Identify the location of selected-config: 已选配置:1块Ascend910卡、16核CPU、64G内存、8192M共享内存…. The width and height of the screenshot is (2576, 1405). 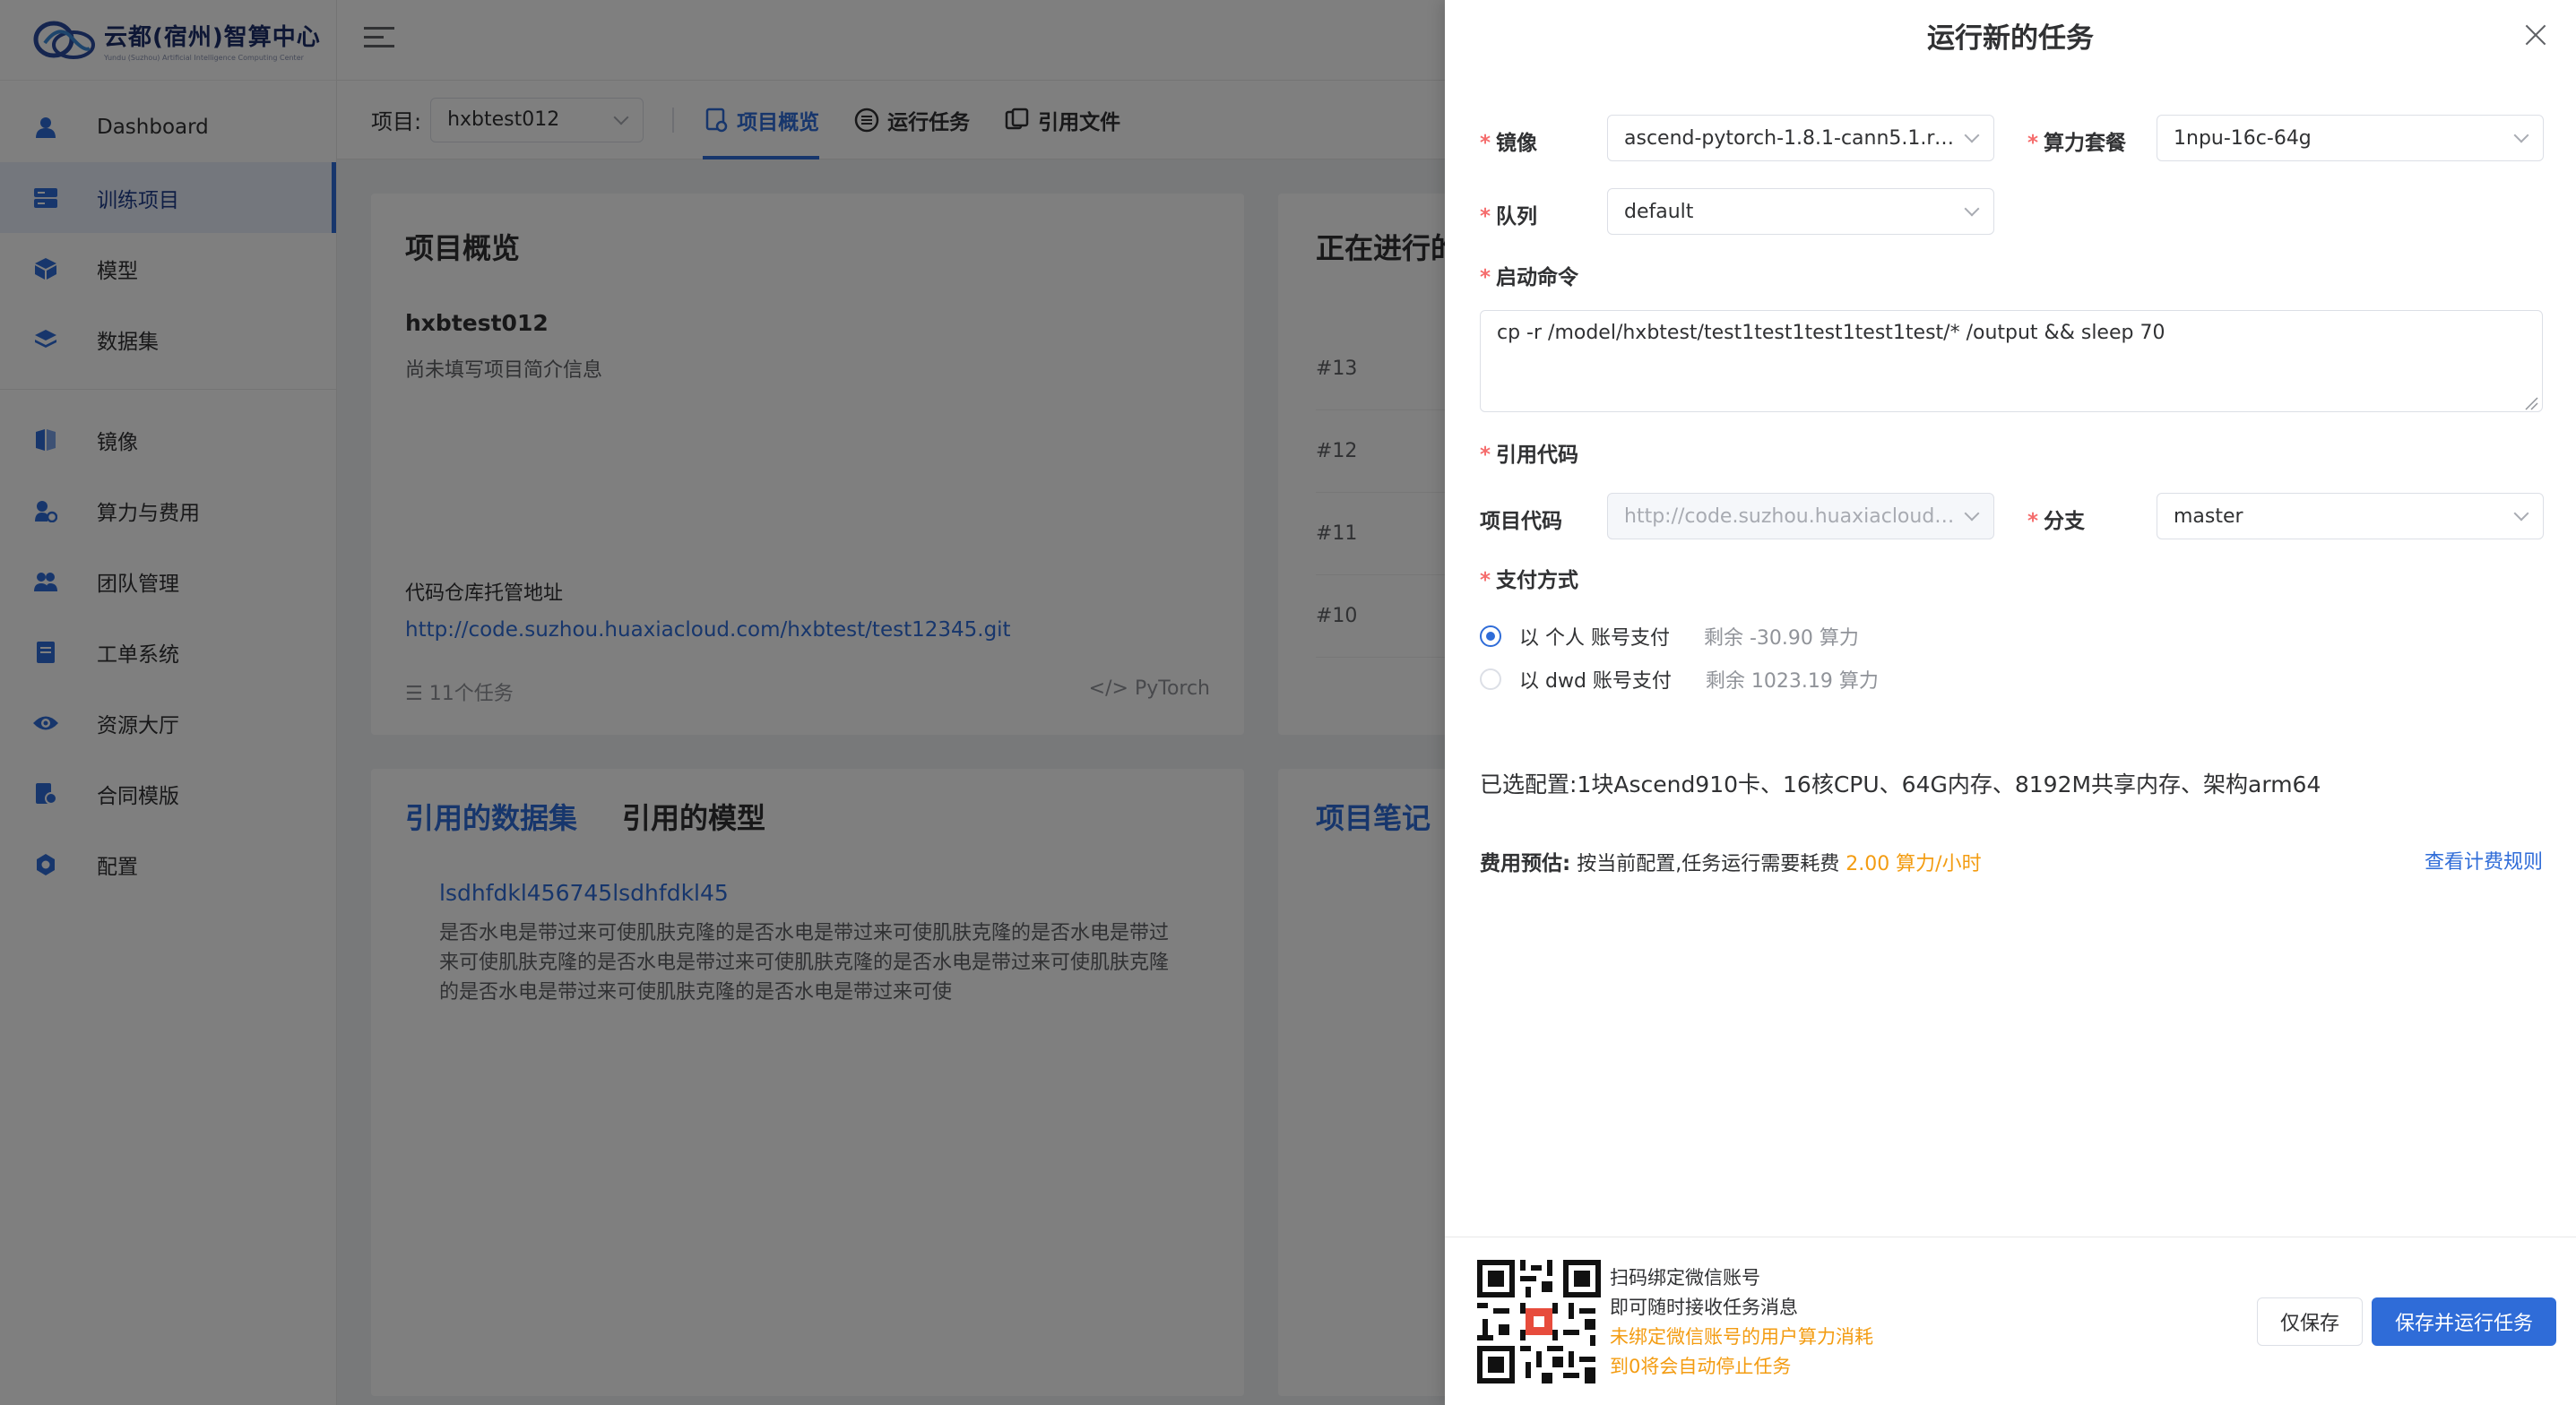
(1900, 783).